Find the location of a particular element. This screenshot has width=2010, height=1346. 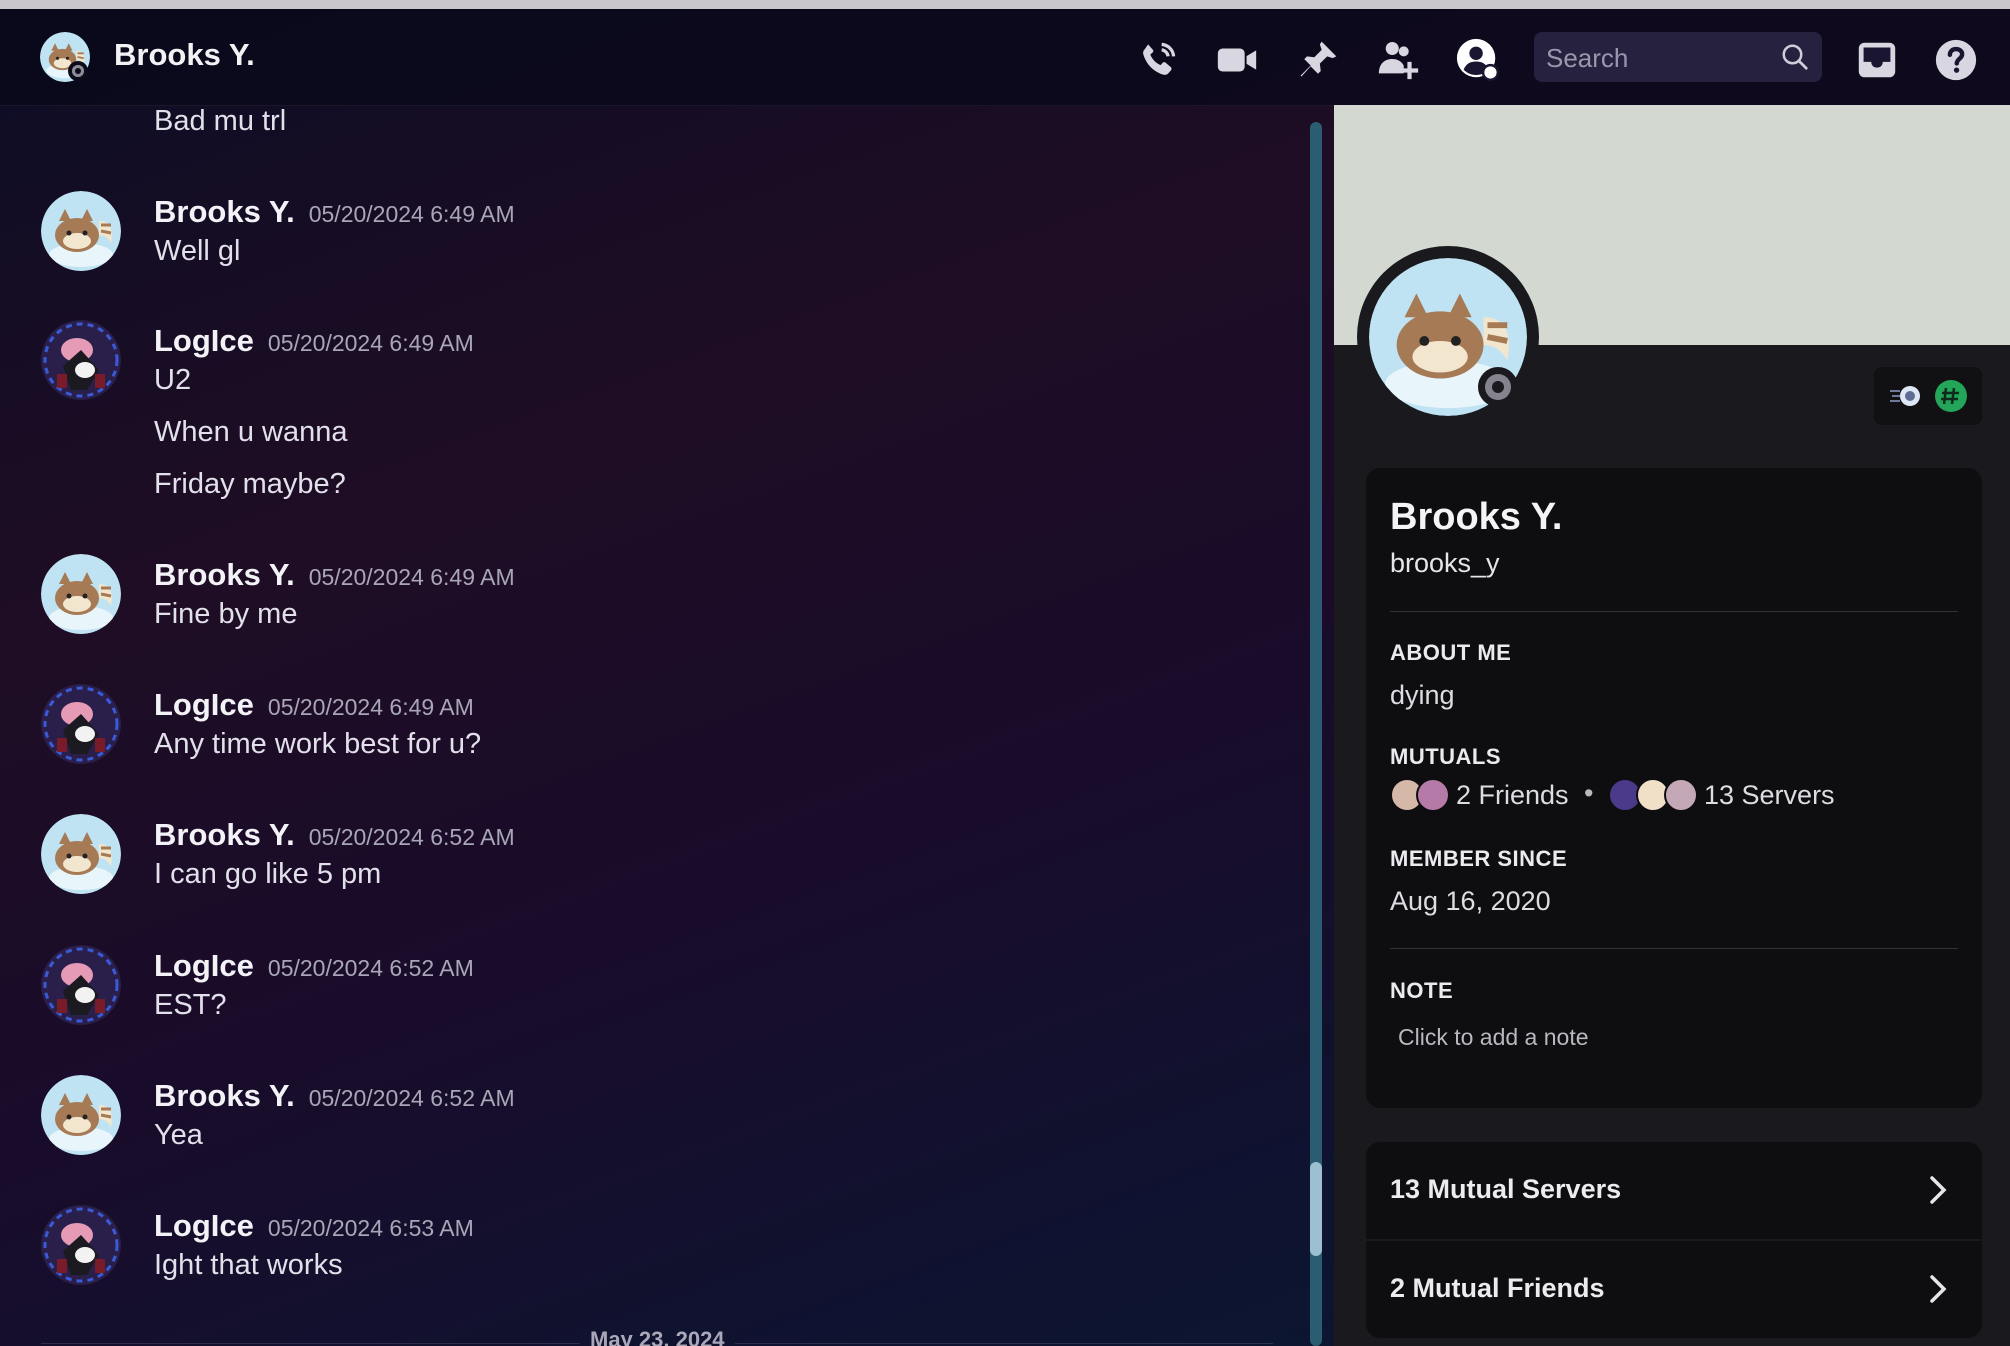

mutual-friends-count: 2 Friends is located at coordinates (1512, 795).